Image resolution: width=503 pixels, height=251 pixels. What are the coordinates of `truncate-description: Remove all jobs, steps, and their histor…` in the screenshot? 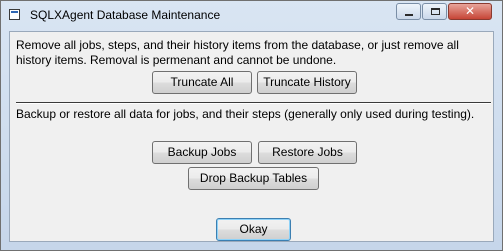 It's located at (237, 52).